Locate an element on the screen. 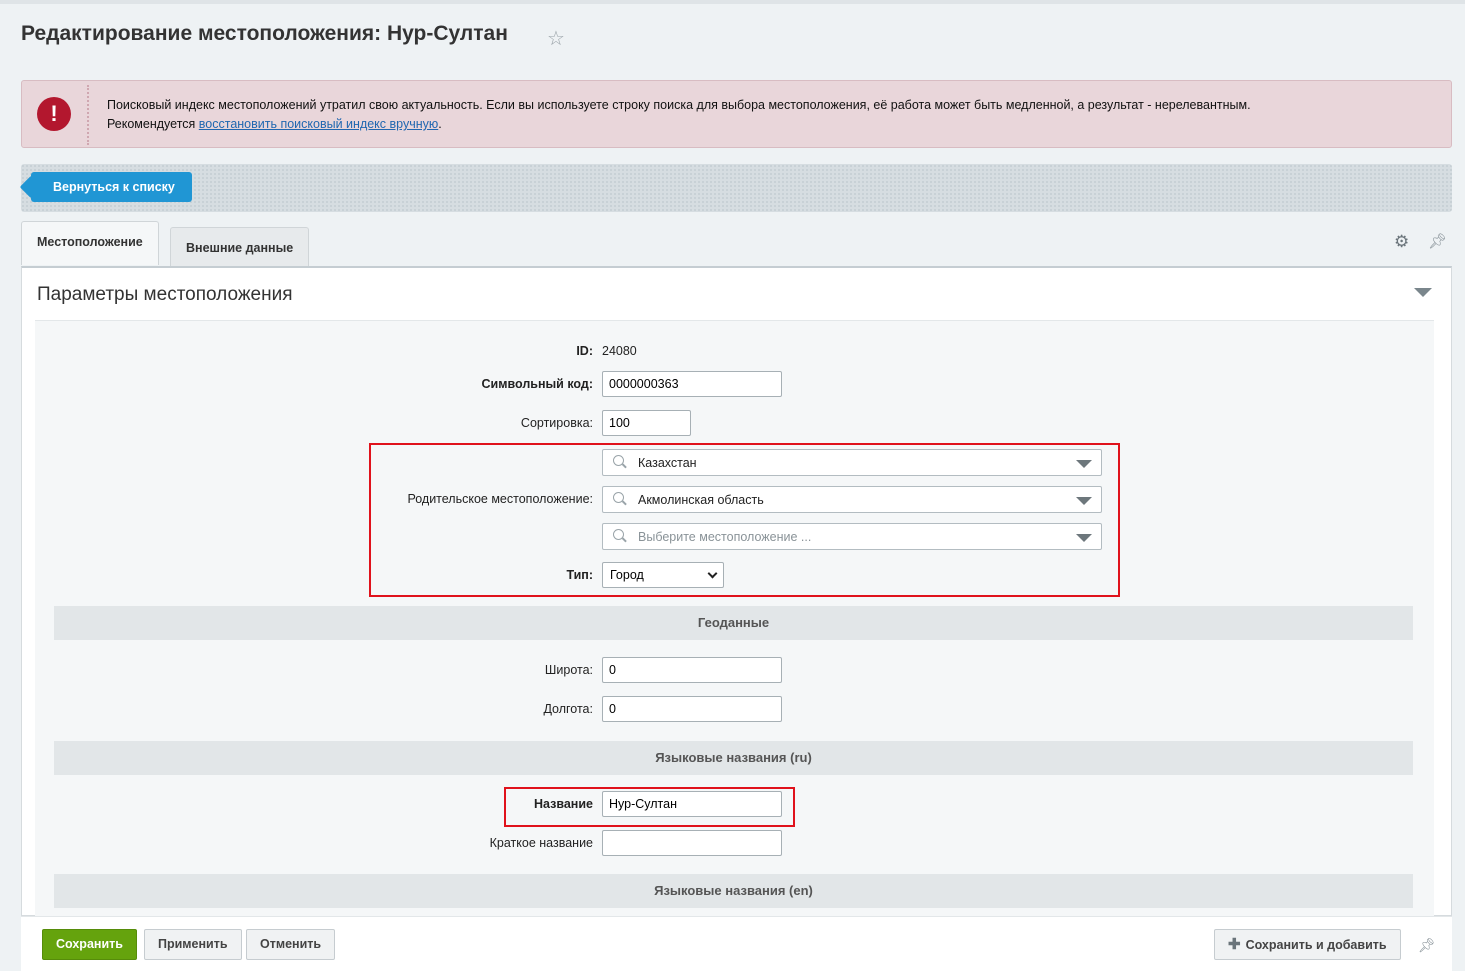  geo-section-header: Геоданные is located at coordinates (733, 623).